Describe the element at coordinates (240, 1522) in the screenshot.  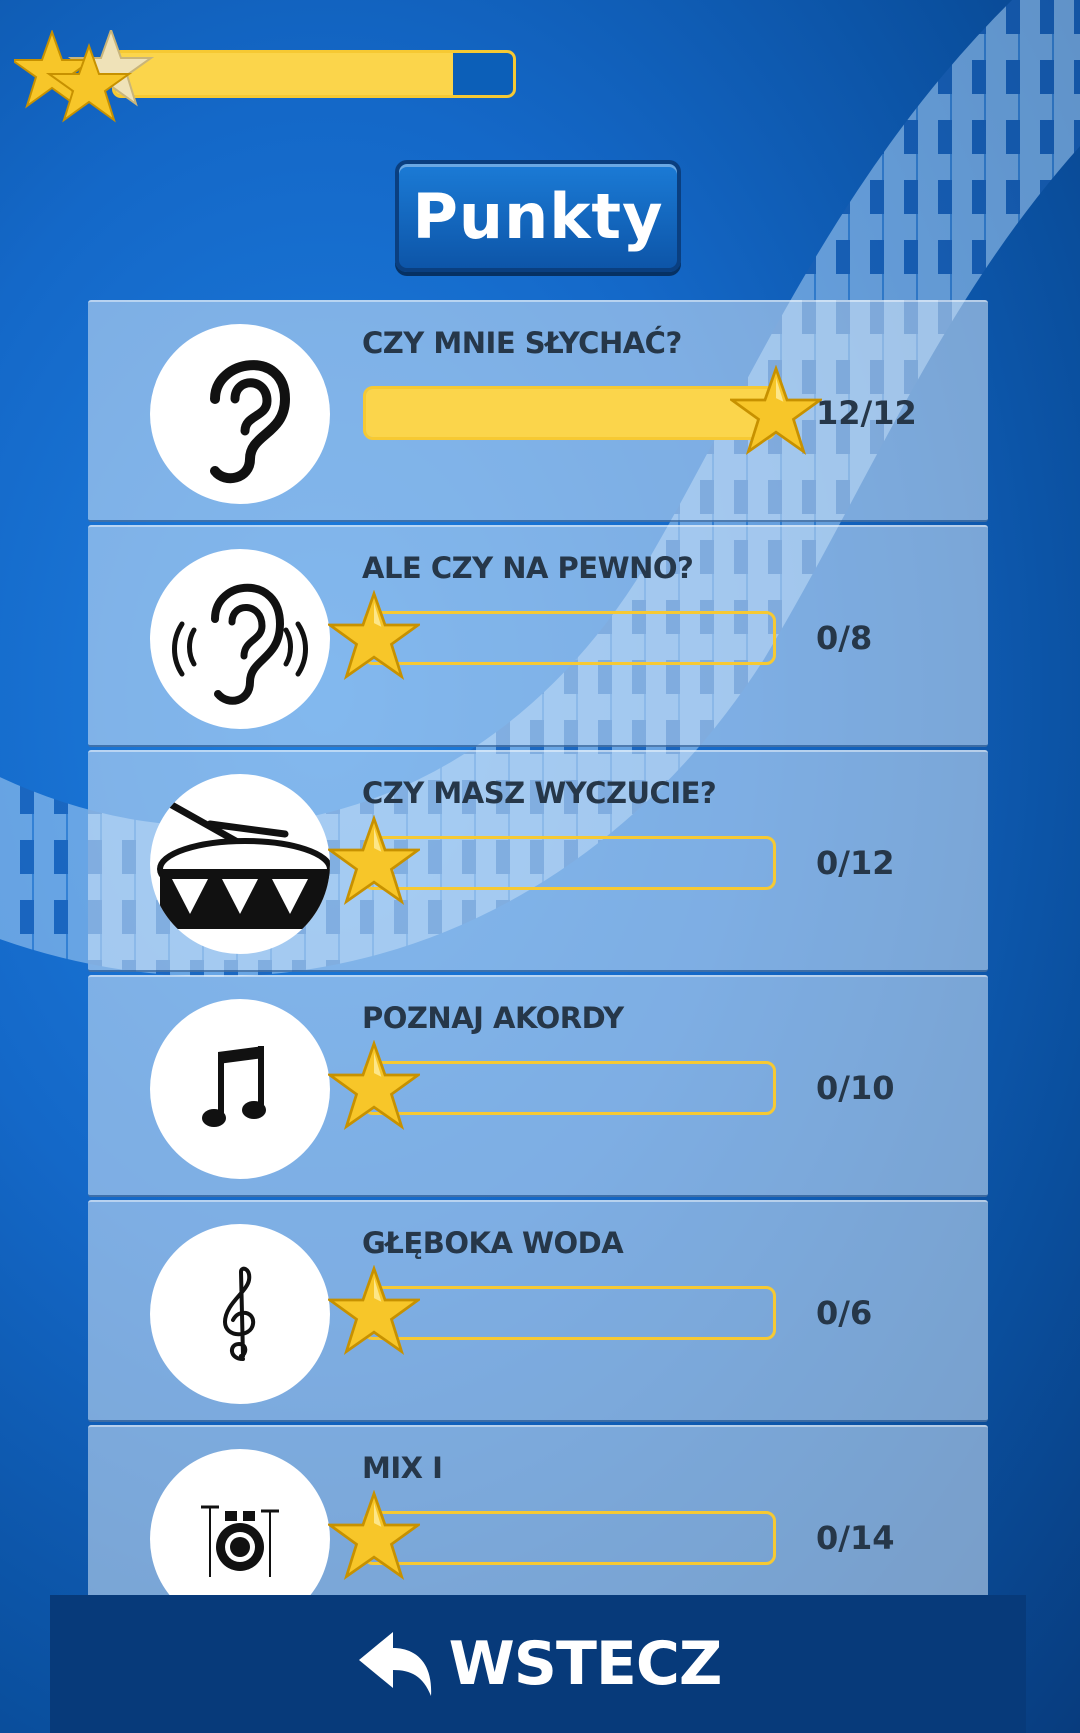
I see `drum-kit-icon` at that location.